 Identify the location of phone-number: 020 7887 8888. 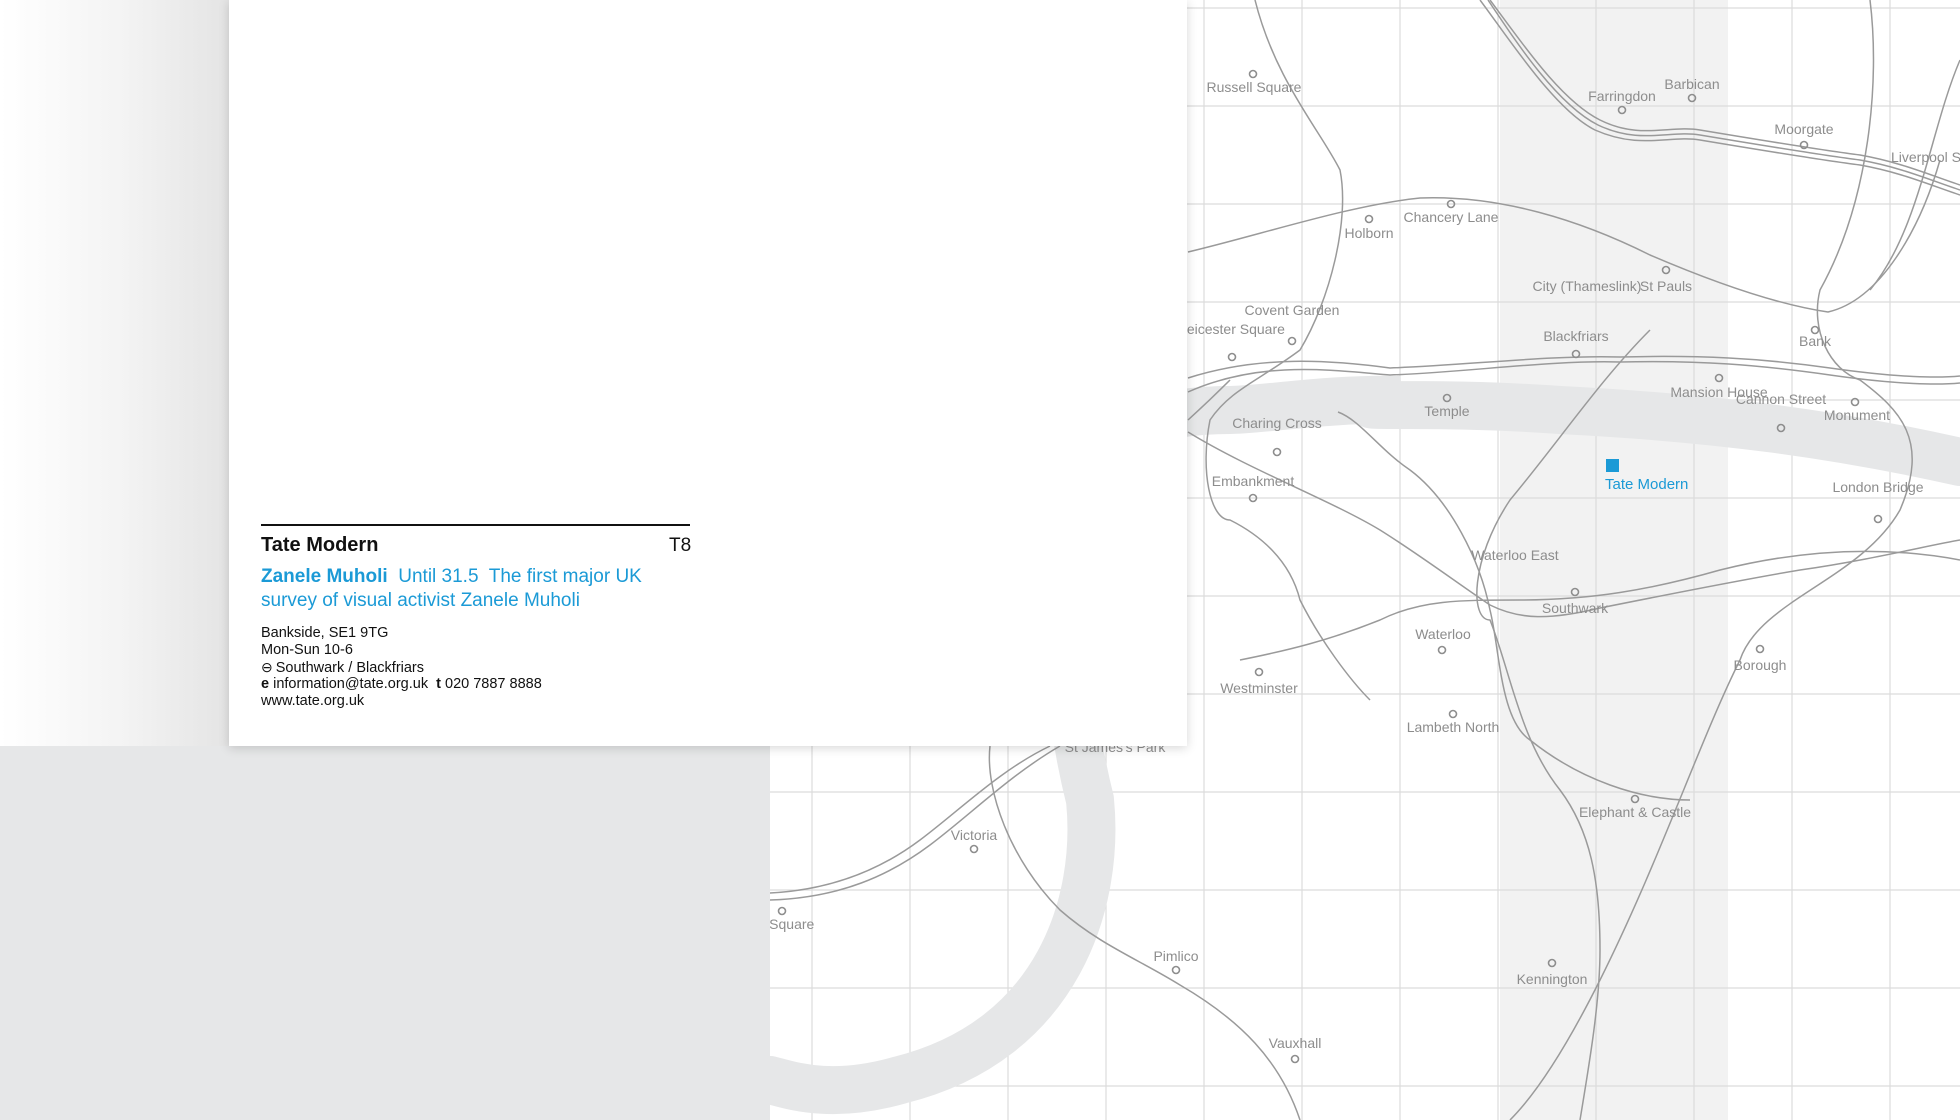
(493, 684).